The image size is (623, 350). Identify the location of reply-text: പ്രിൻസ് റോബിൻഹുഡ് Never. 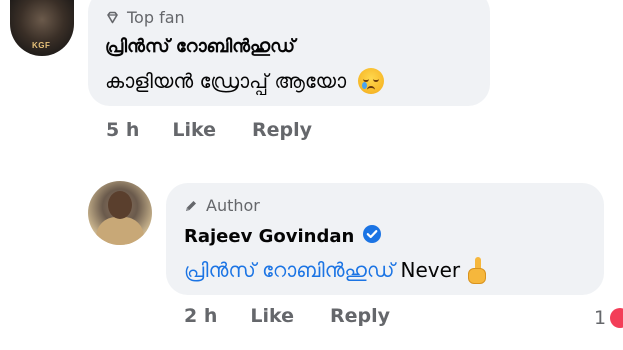
(335, 270).